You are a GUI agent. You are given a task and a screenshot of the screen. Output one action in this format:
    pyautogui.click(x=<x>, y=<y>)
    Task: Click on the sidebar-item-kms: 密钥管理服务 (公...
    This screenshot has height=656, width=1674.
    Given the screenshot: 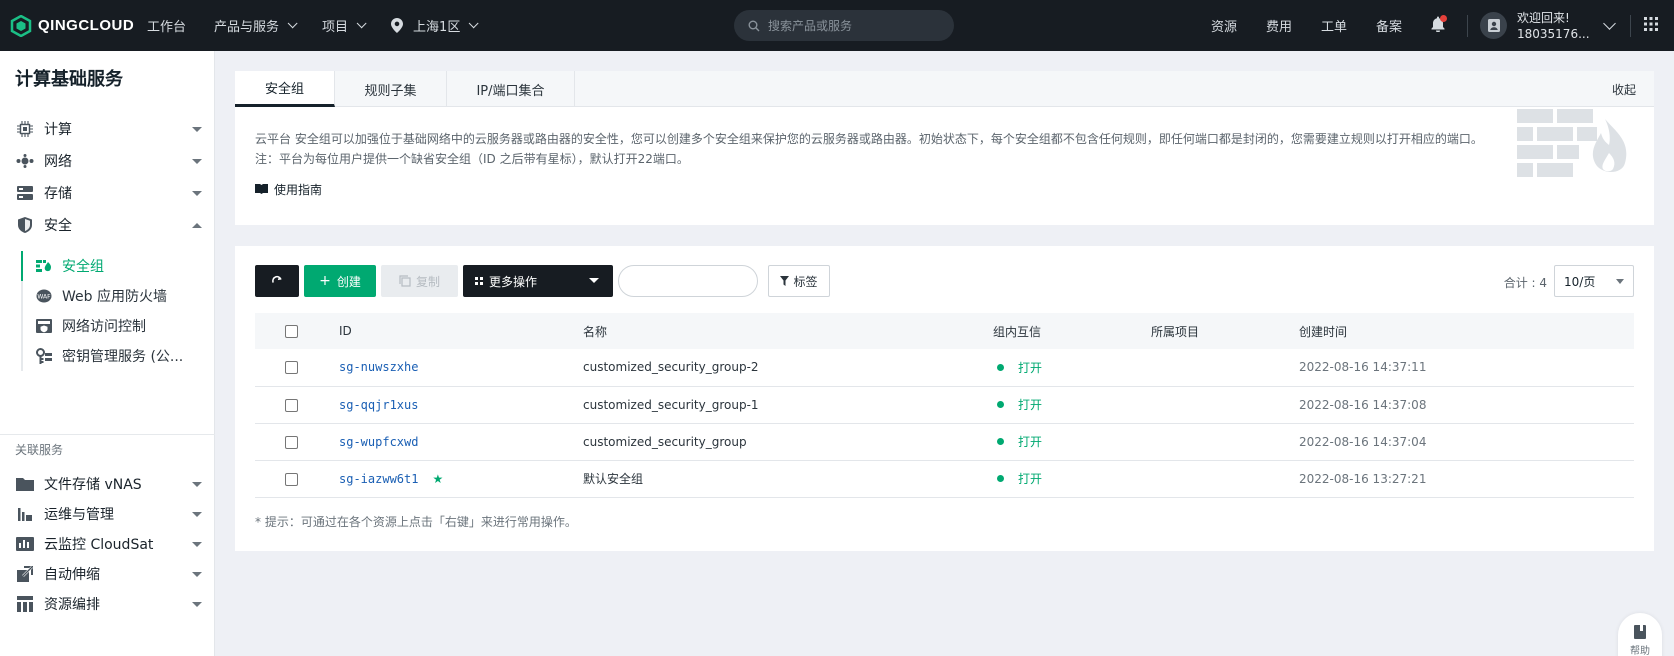 What is the action you would take?
    pyautogui.click(x=116, y=356)
    